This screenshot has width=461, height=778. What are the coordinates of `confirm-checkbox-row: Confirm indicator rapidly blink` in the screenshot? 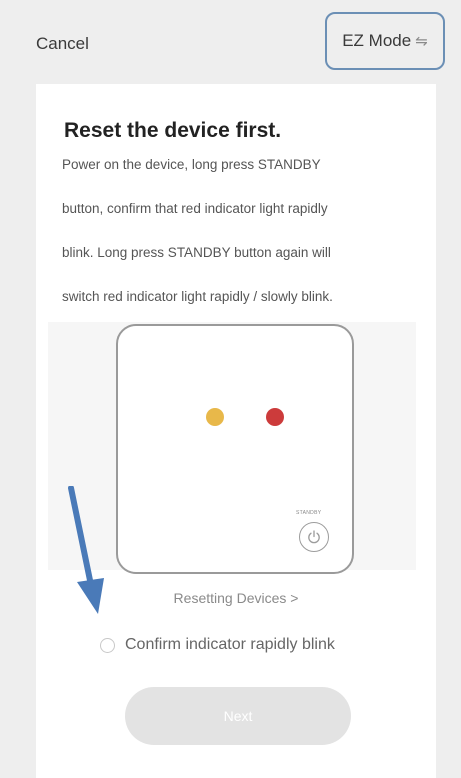 It's located at (217, 645).